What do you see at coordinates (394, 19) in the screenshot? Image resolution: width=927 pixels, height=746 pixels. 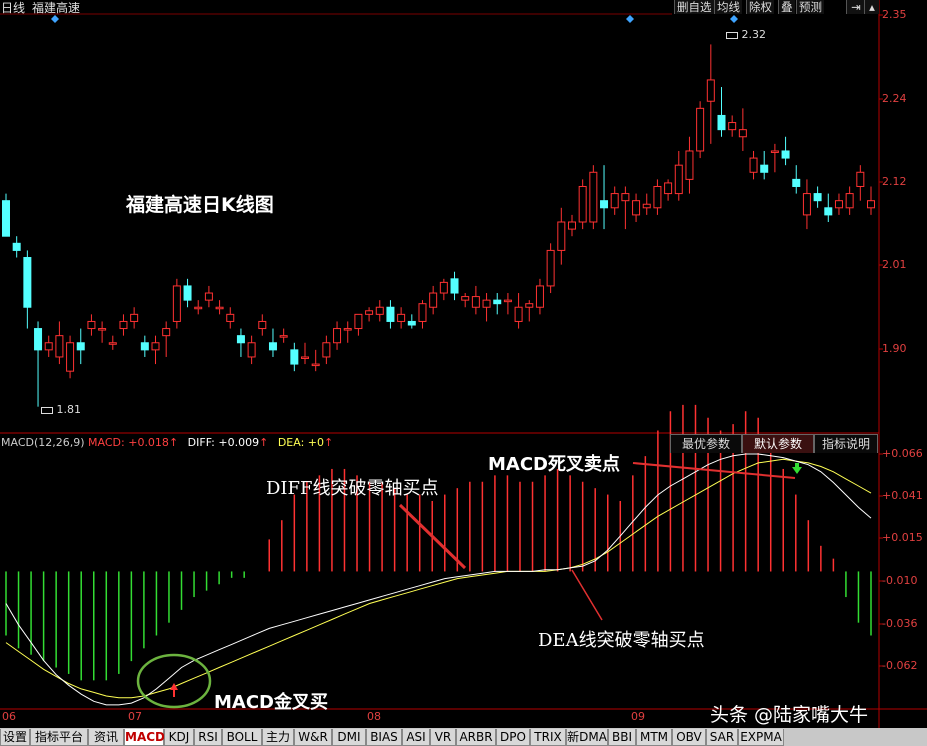 I see `top-diamonds` at bounding box center [394, 19].